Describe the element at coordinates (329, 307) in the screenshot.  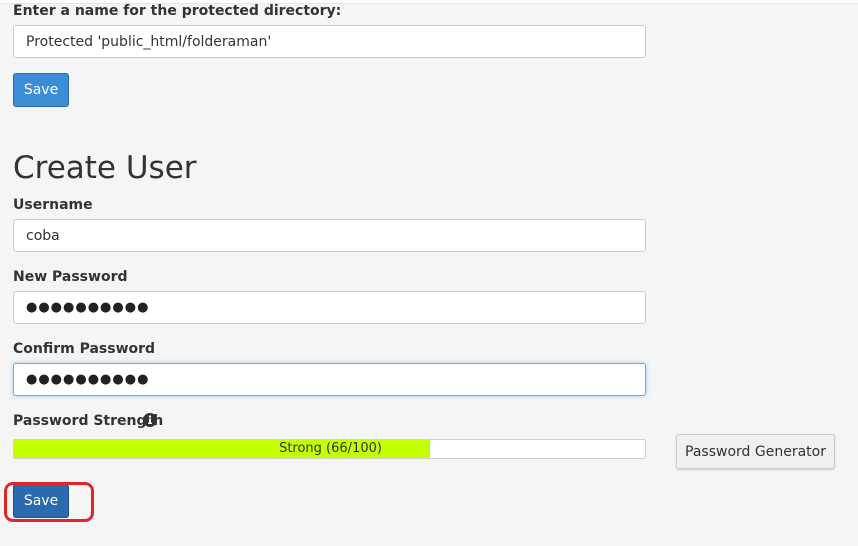
I see `new-password-input: ●●●●●●●●●●` at that location.